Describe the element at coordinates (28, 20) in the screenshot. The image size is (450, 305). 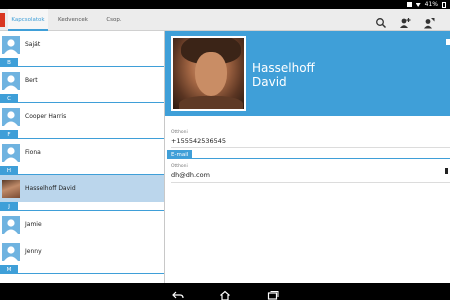
I see `tab-contacts: Kapcsolatok` at that location.